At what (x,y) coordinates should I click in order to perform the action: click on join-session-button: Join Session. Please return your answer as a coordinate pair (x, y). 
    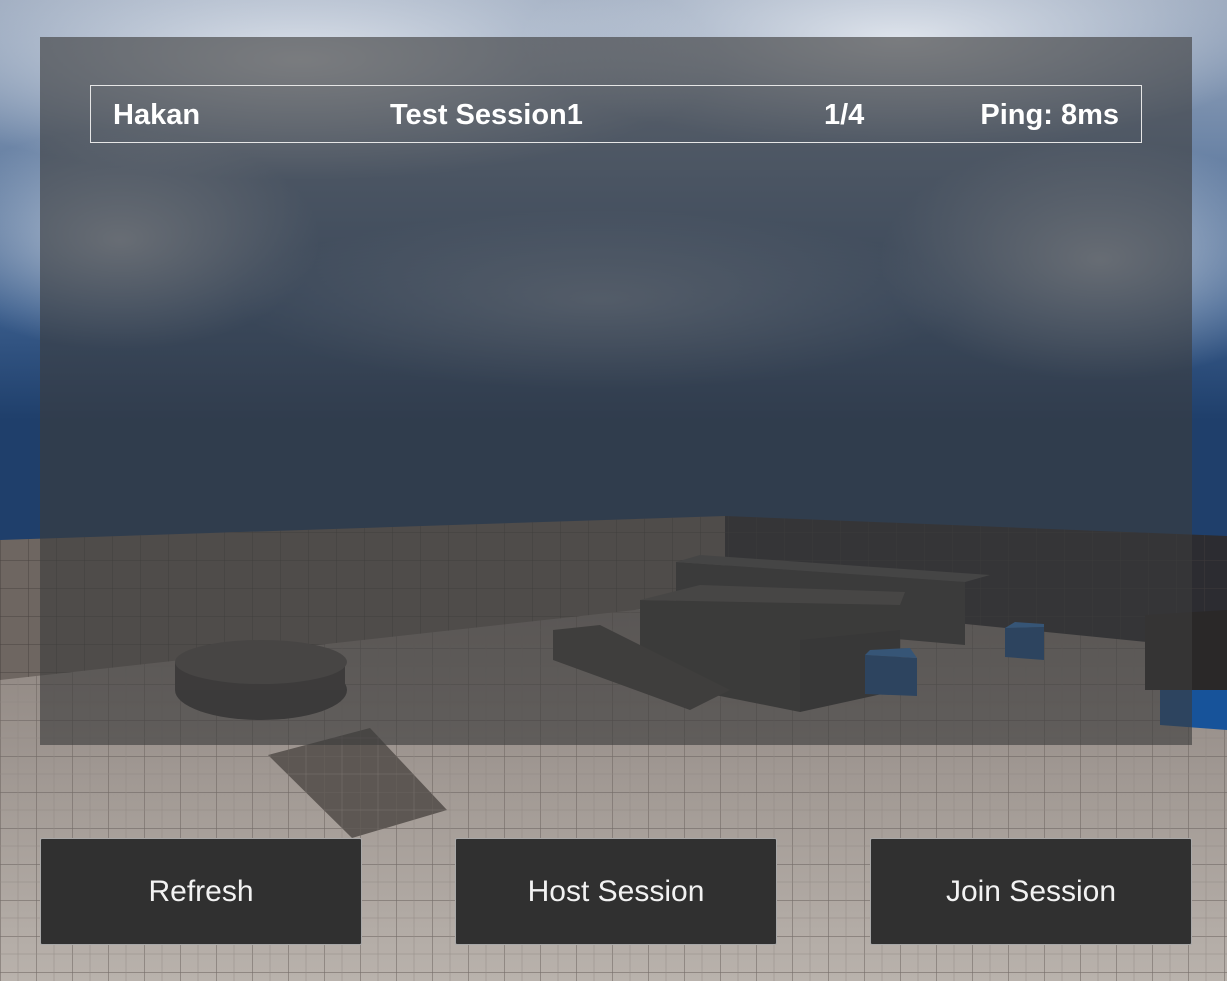
    Looking at the image, I should click on (1031, 891).